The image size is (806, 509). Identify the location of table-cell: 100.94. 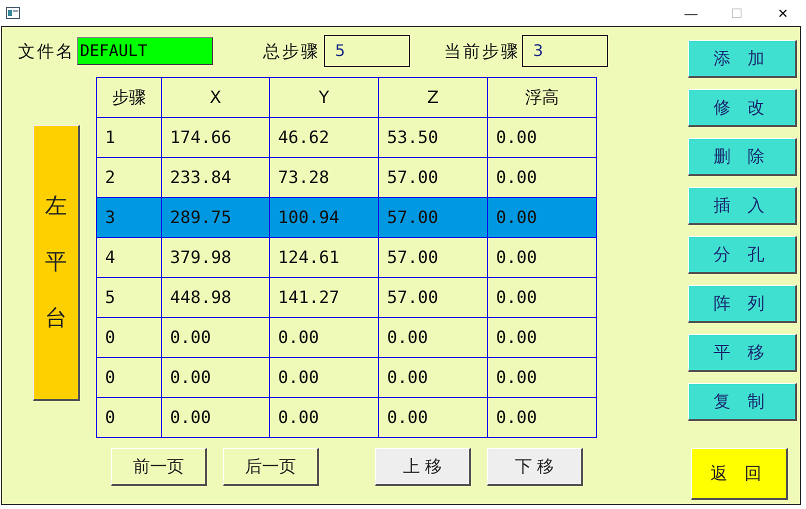
(324, 218).